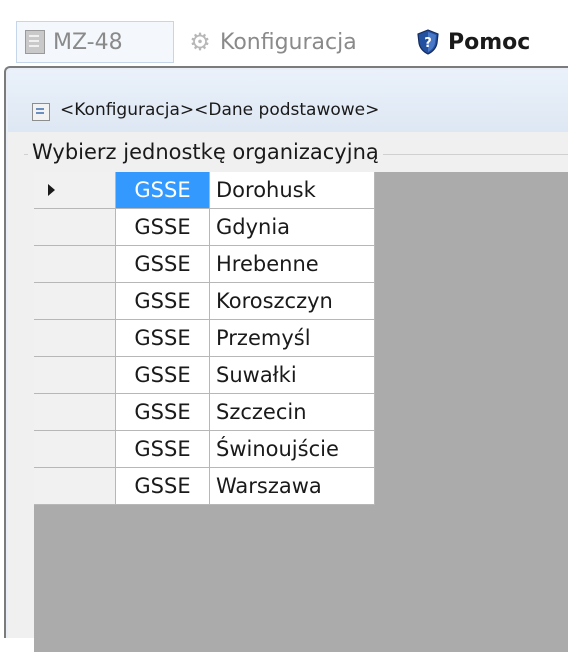 The width and height of the screenshot is (568, 652). I want to click on menu-item-label: MZ-48, so click(88, 42).